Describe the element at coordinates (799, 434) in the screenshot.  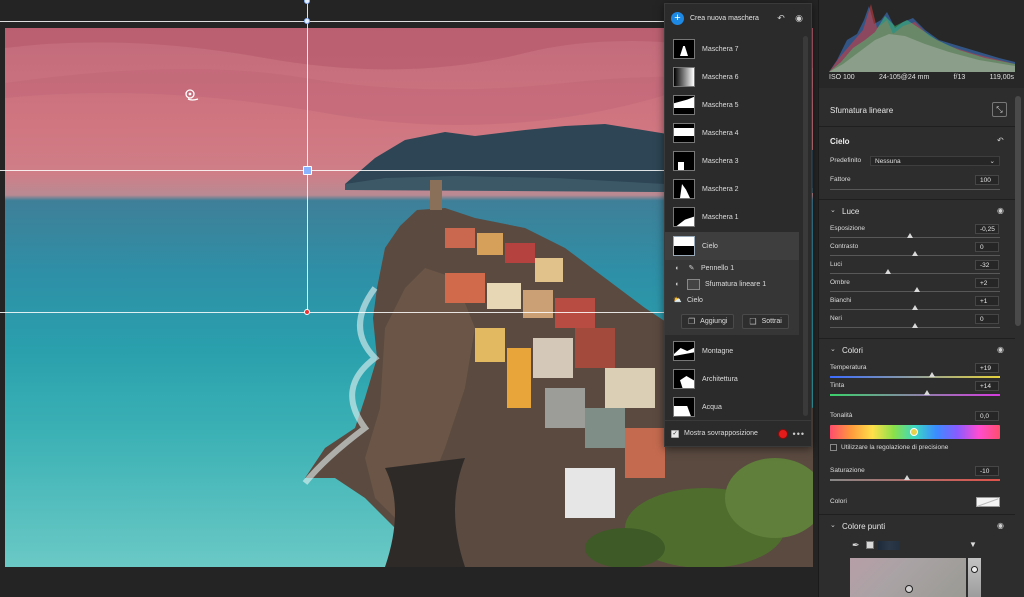
I see `more-options-icon: •••` at that location.